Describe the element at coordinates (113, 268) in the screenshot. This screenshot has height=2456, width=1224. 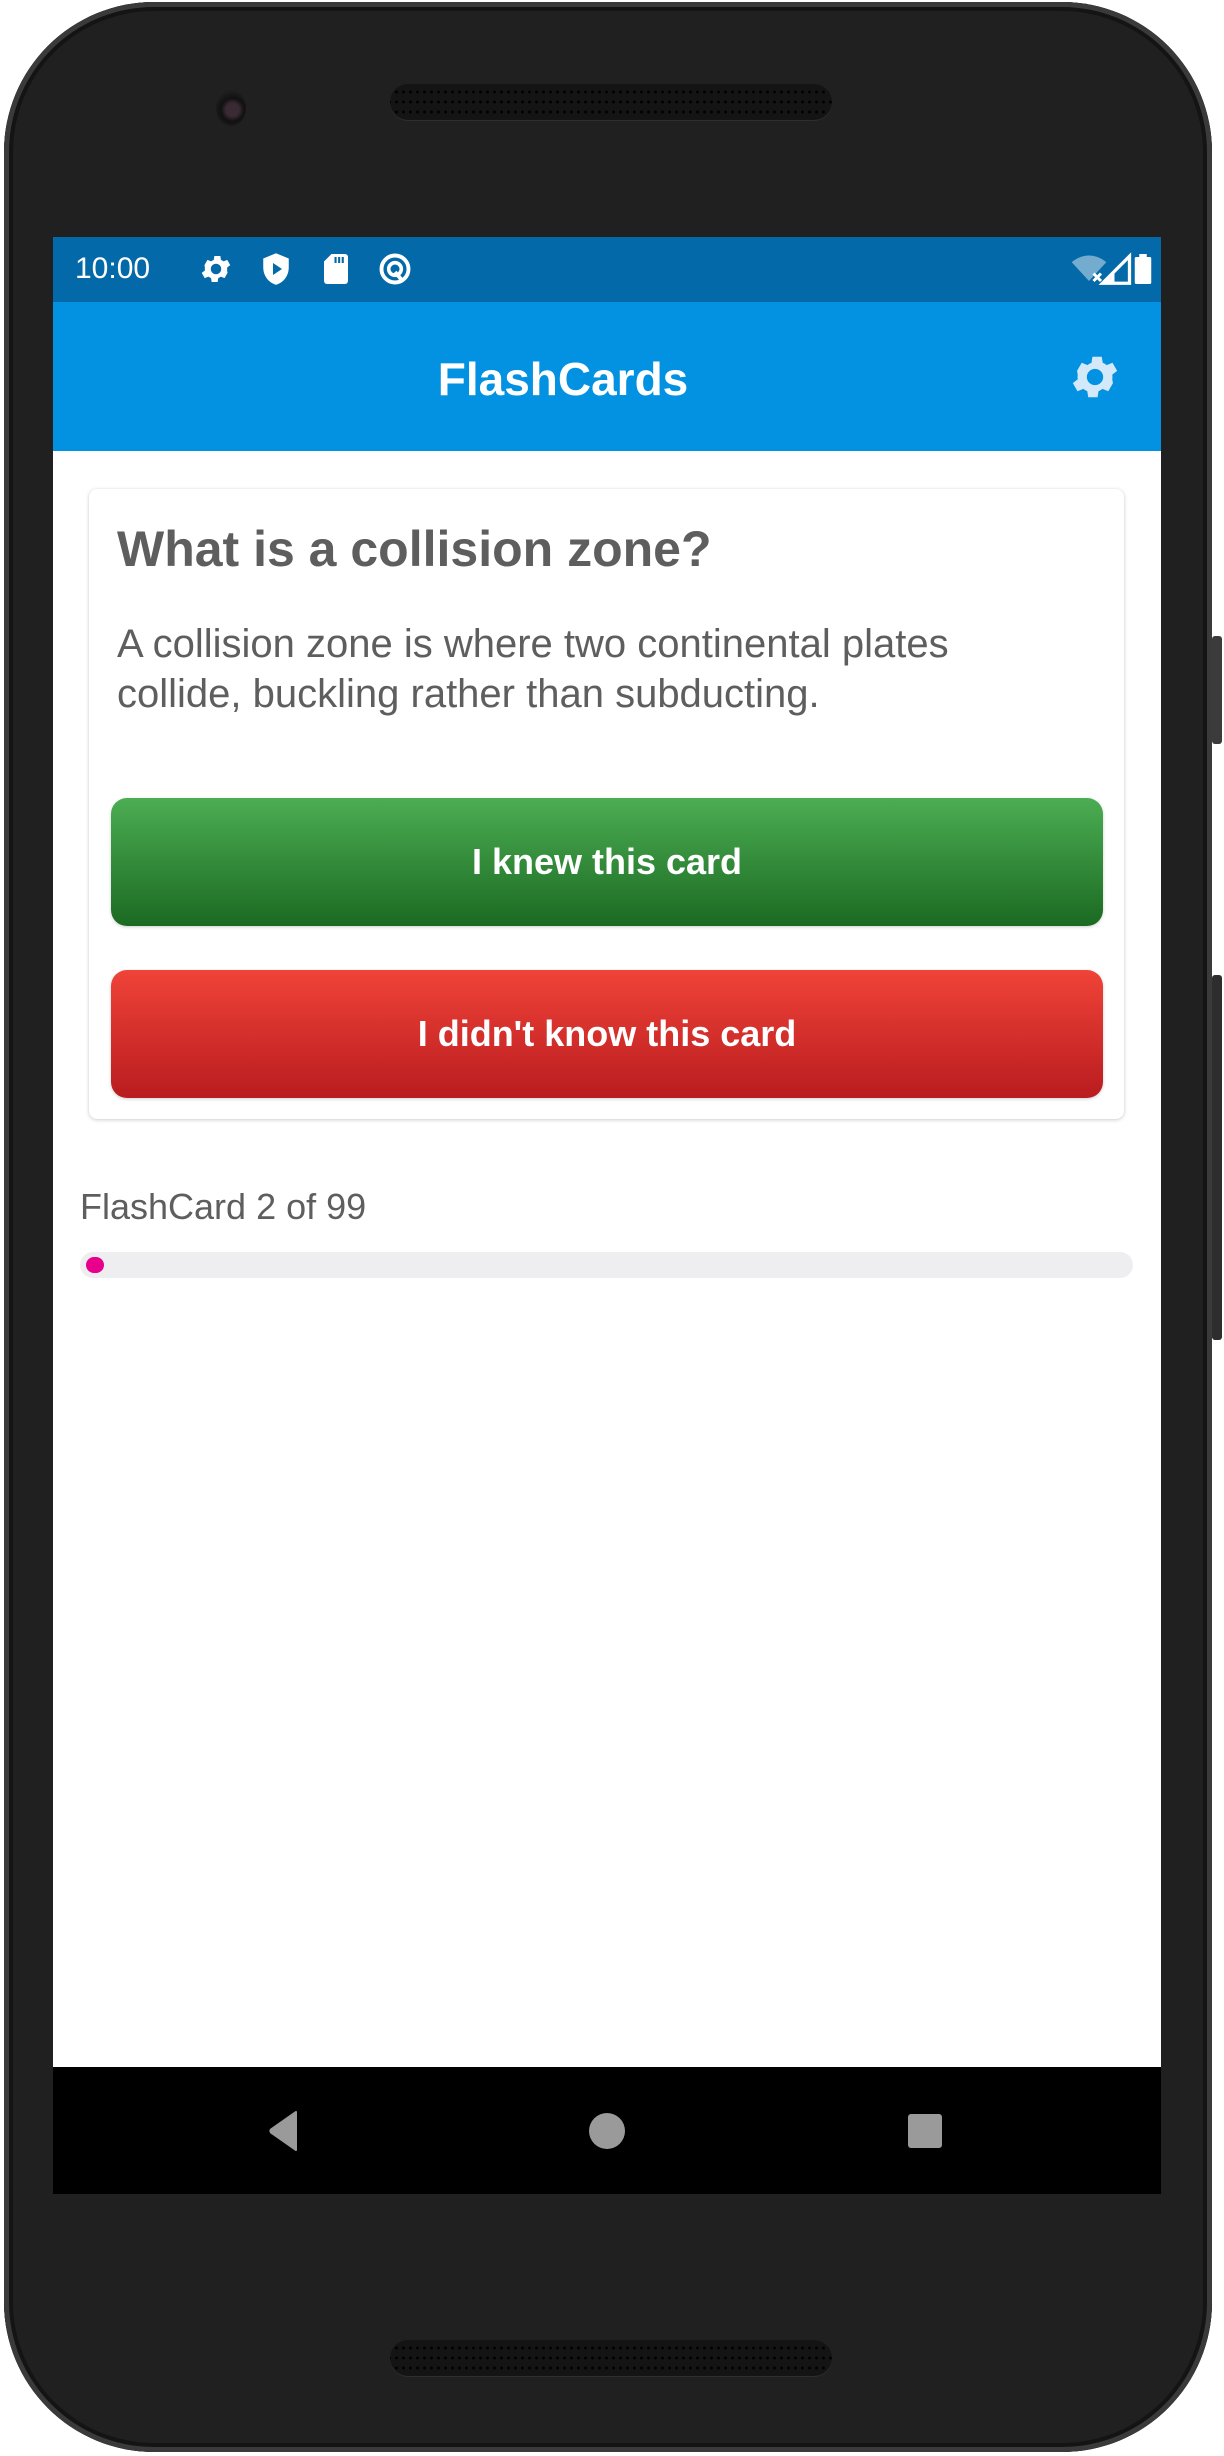
I see `status-time: 10:00` at that location.